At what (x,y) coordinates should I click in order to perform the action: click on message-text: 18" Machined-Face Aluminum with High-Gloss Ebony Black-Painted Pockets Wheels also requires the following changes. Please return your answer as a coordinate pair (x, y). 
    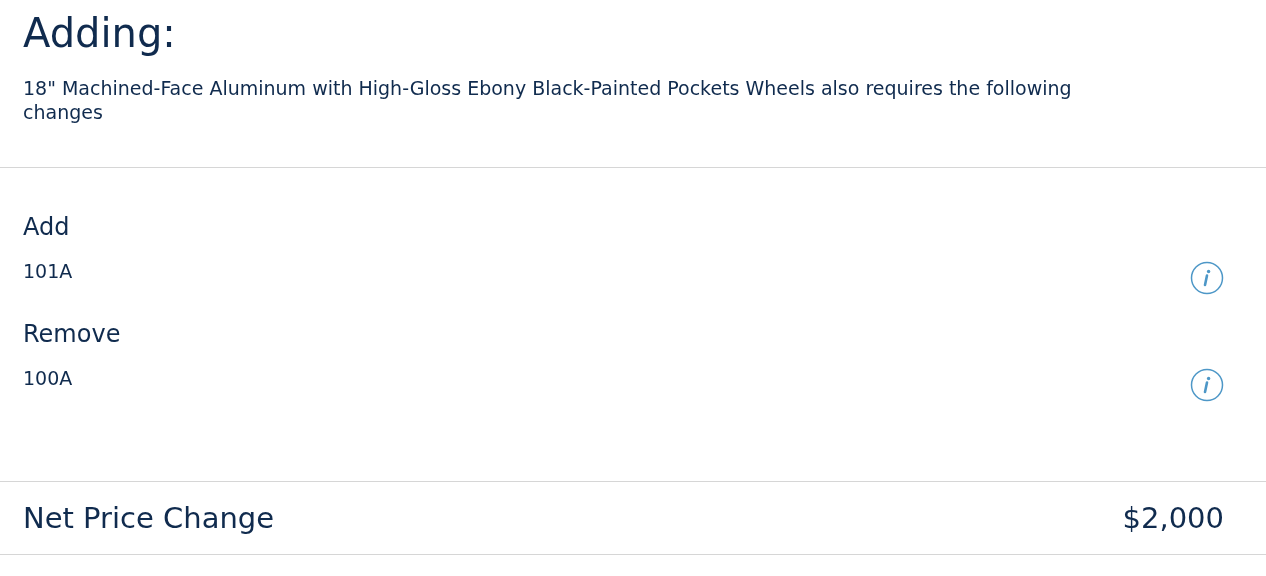
    Looking at the image, I should click on (548, 100).